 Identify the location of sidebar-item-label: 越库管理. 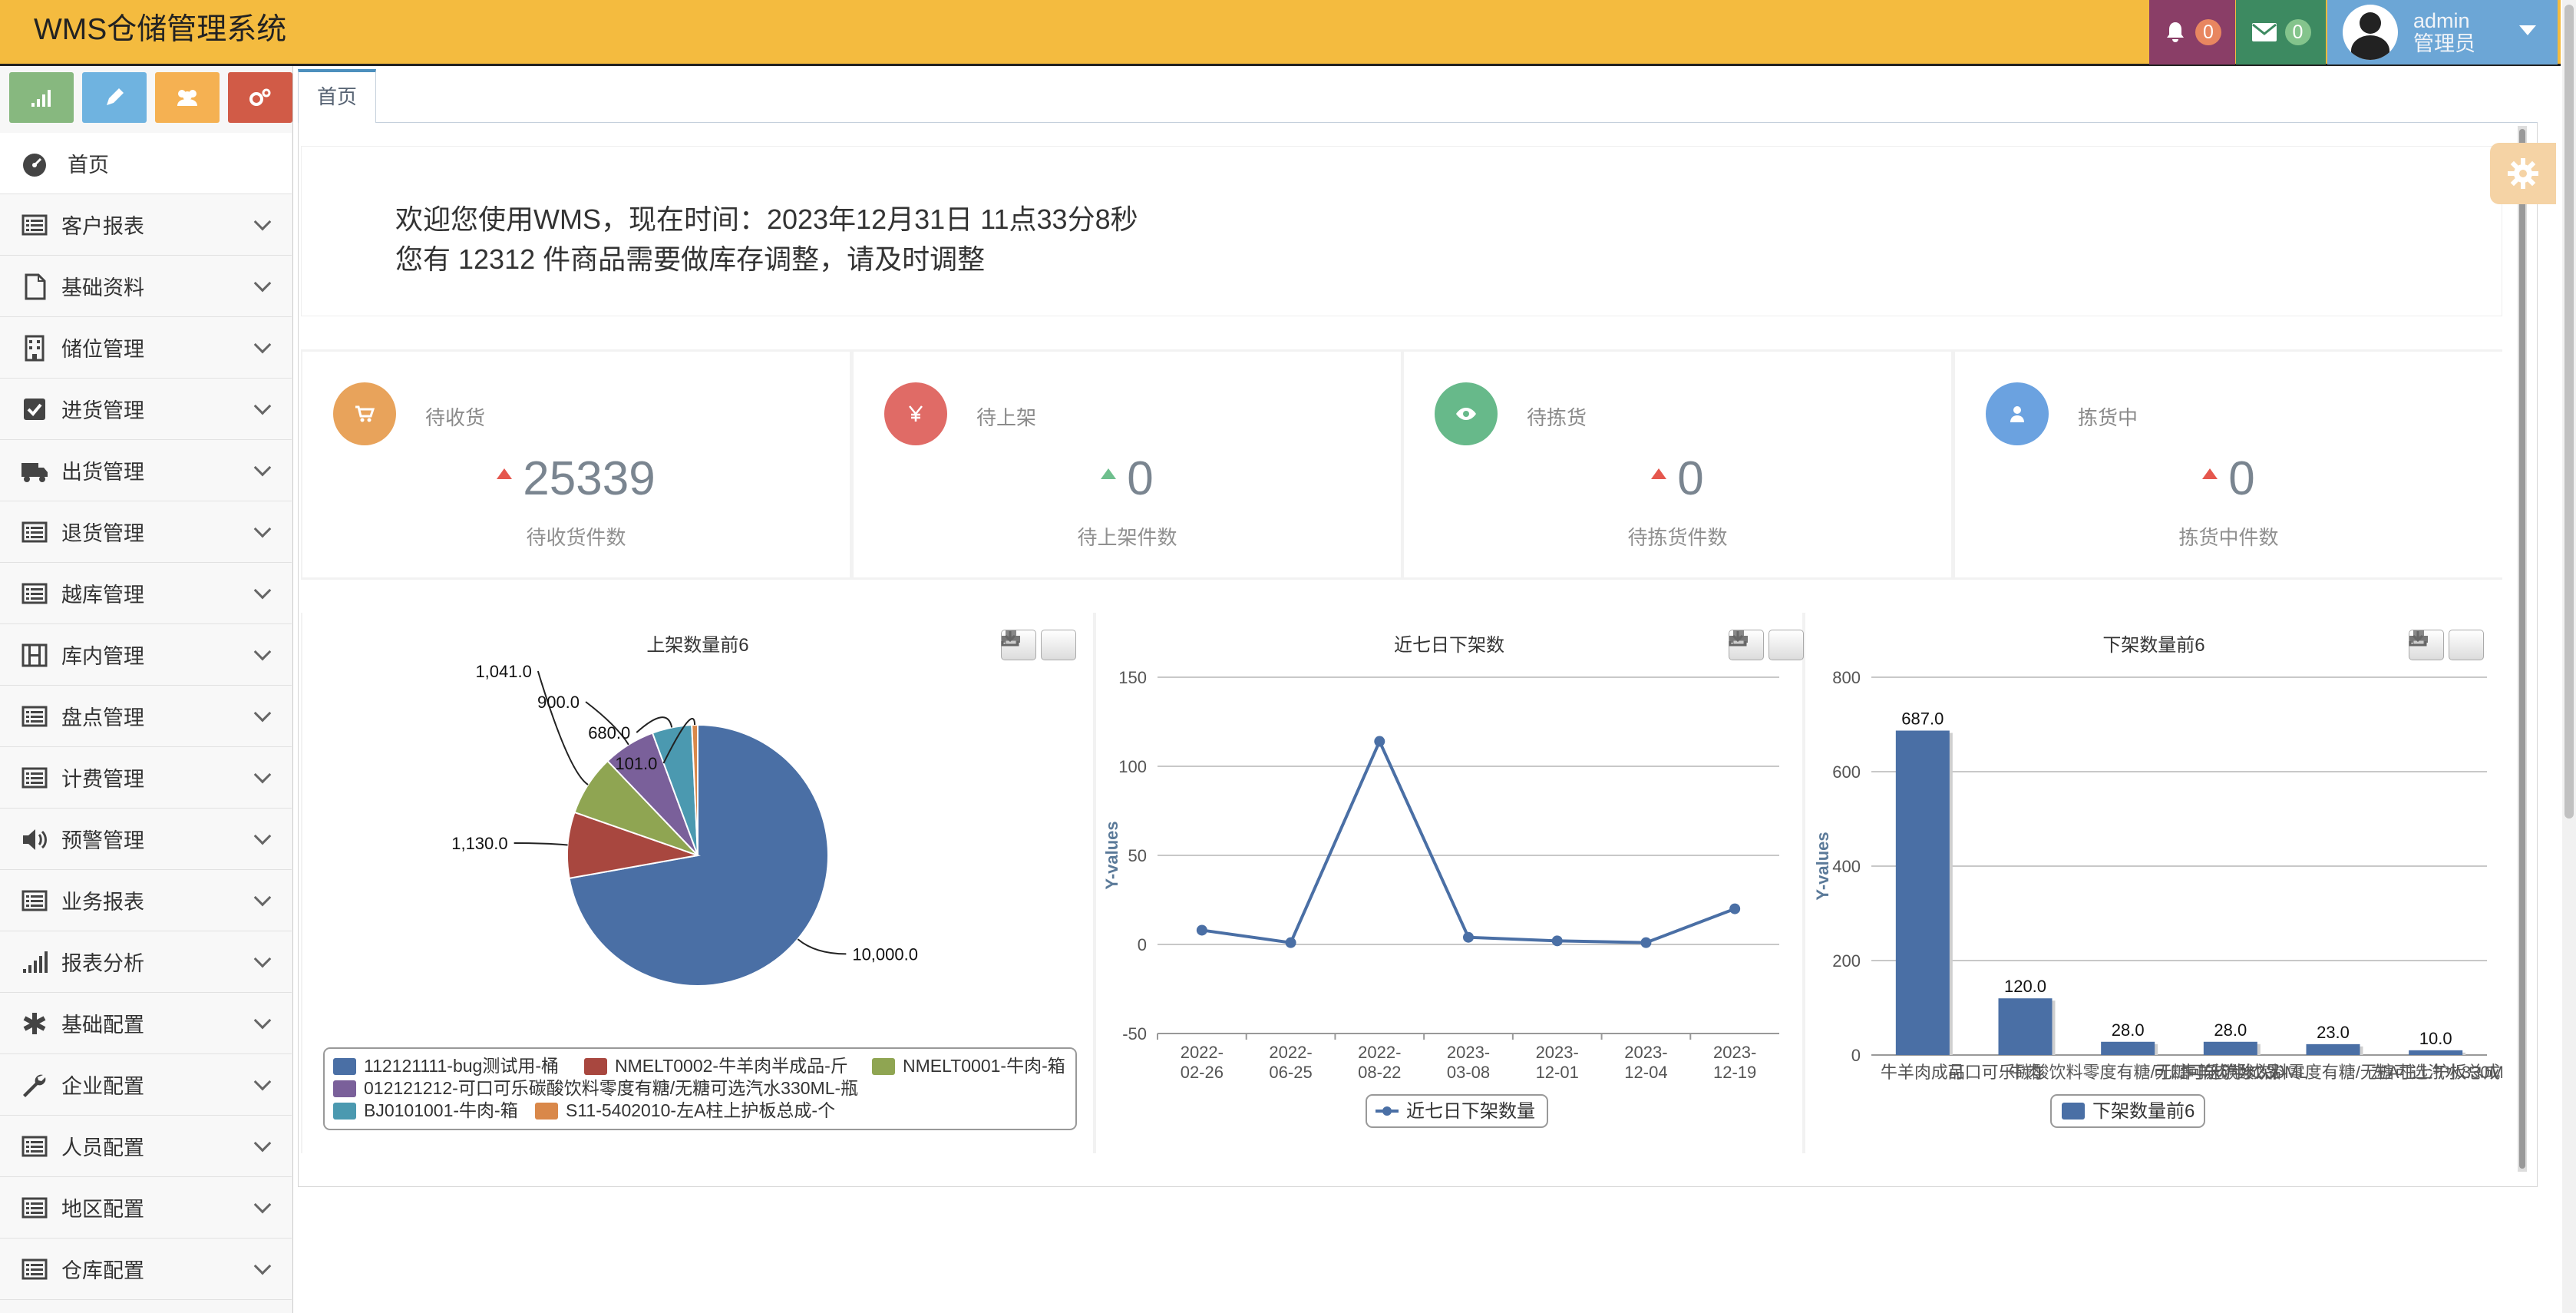
(102, 595).